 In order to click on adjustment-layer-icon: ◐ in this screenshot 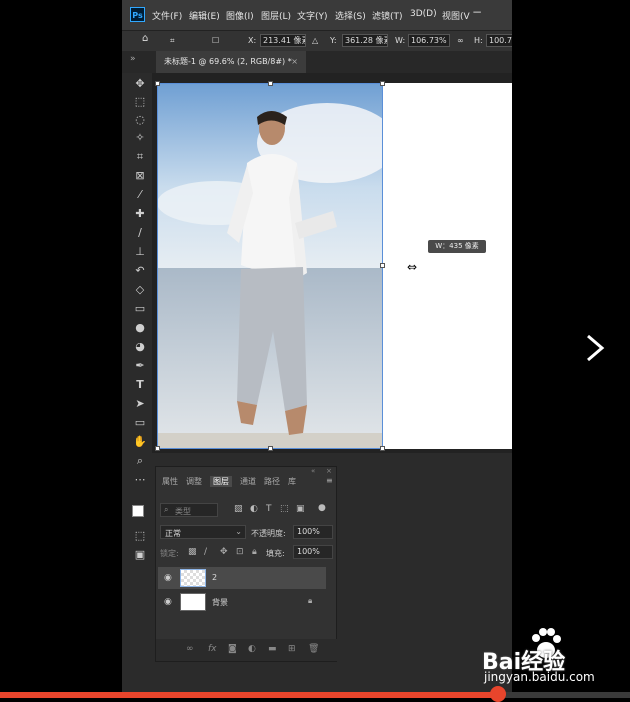, I will do `click(252, 649)`.